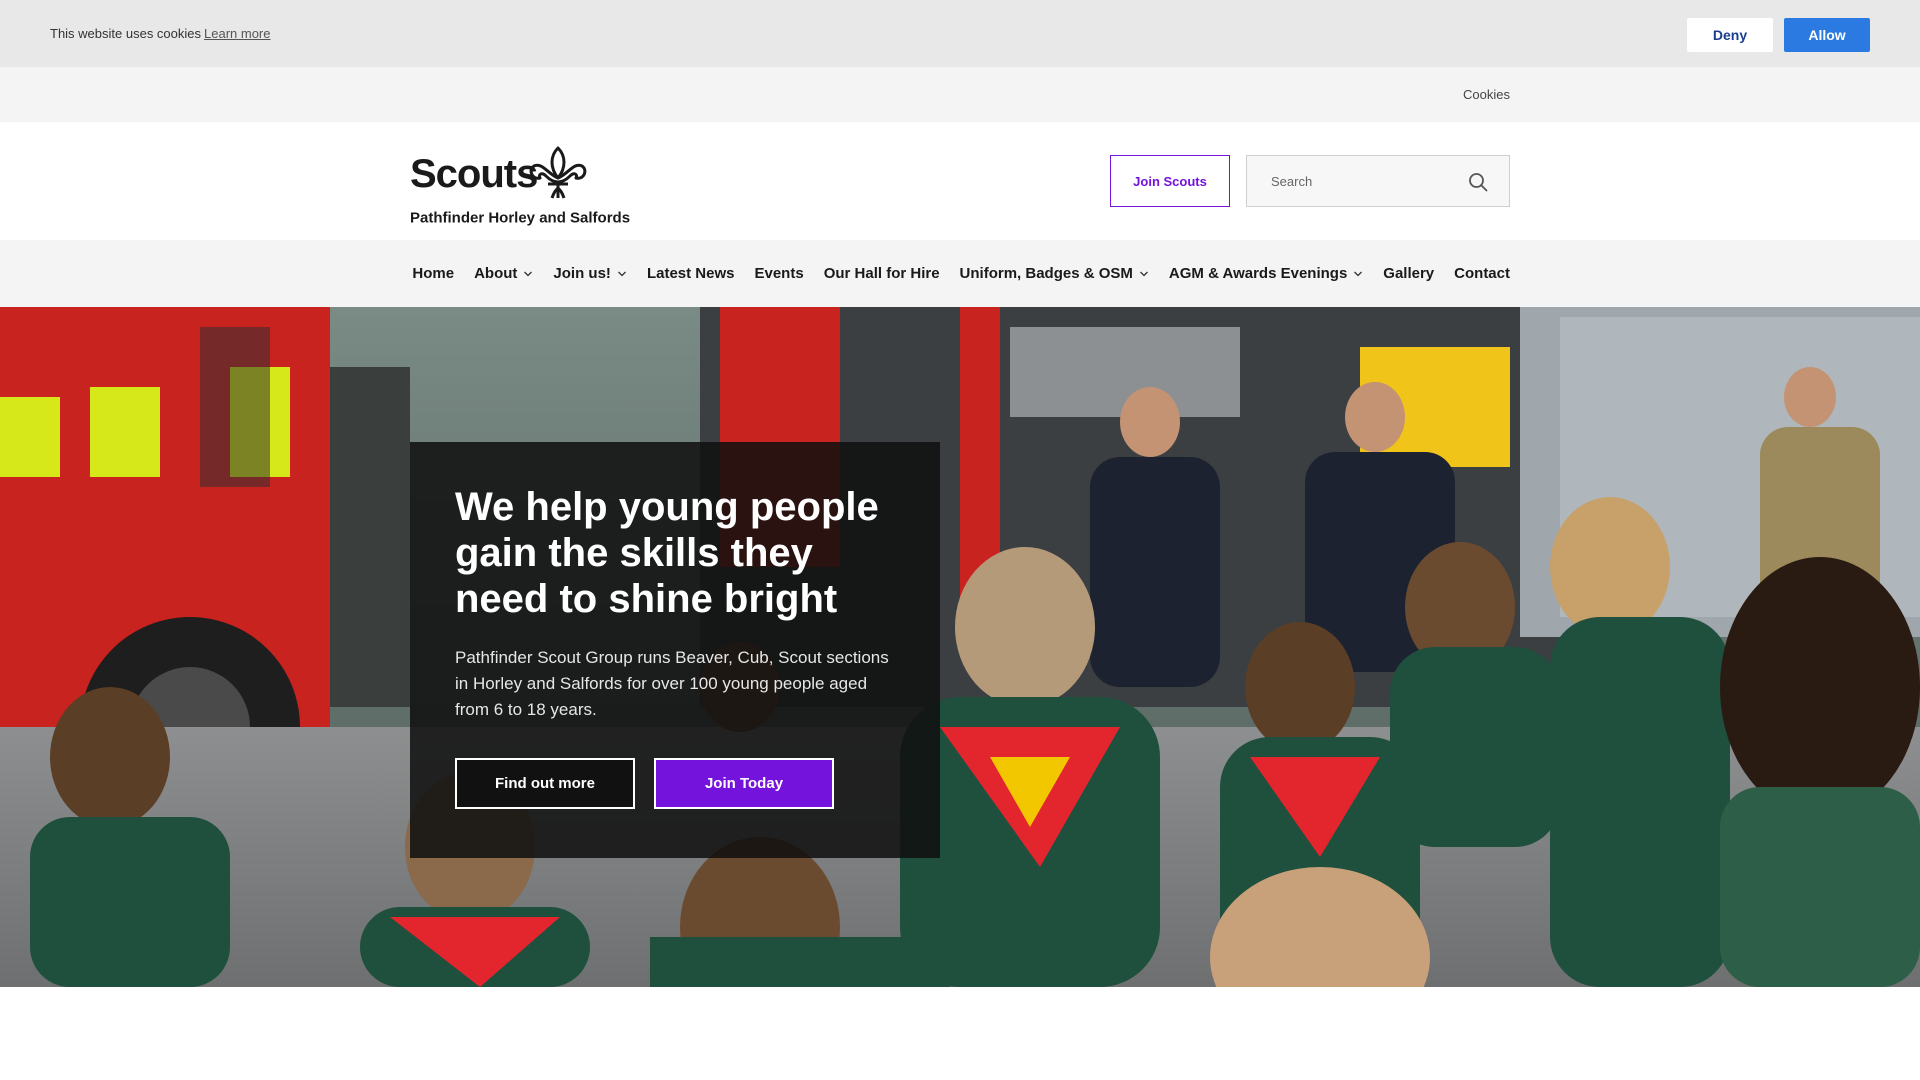 The width and height of the screenshot is (1920, 1080). I want to click on nav-item-home: Home, so click(433, 273).